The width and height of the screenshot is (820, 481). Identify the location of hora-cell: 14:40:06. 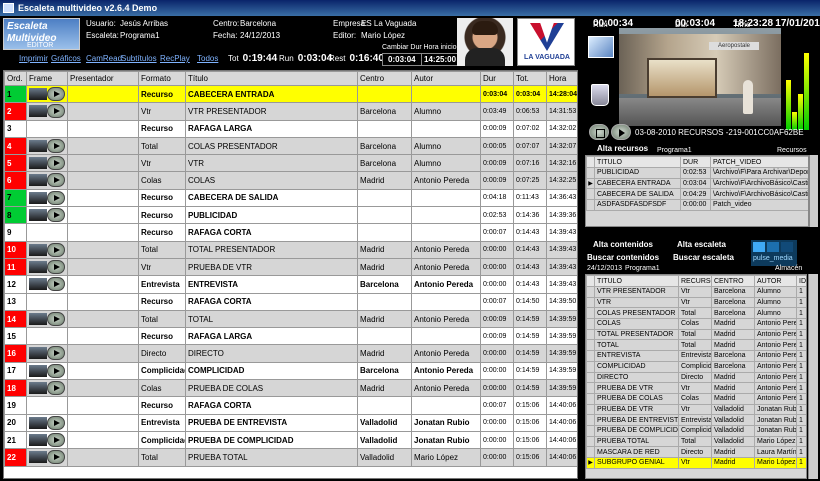
(561, 440).